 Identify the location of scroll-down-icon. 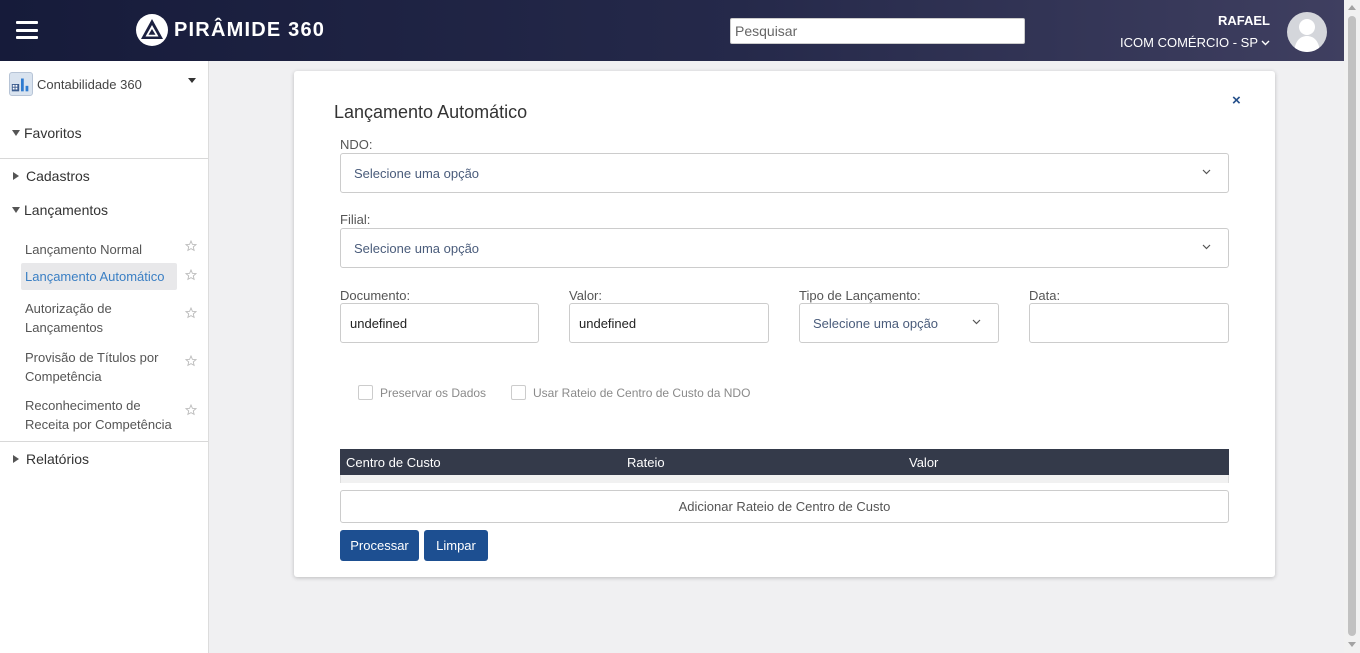
(1352, 644).